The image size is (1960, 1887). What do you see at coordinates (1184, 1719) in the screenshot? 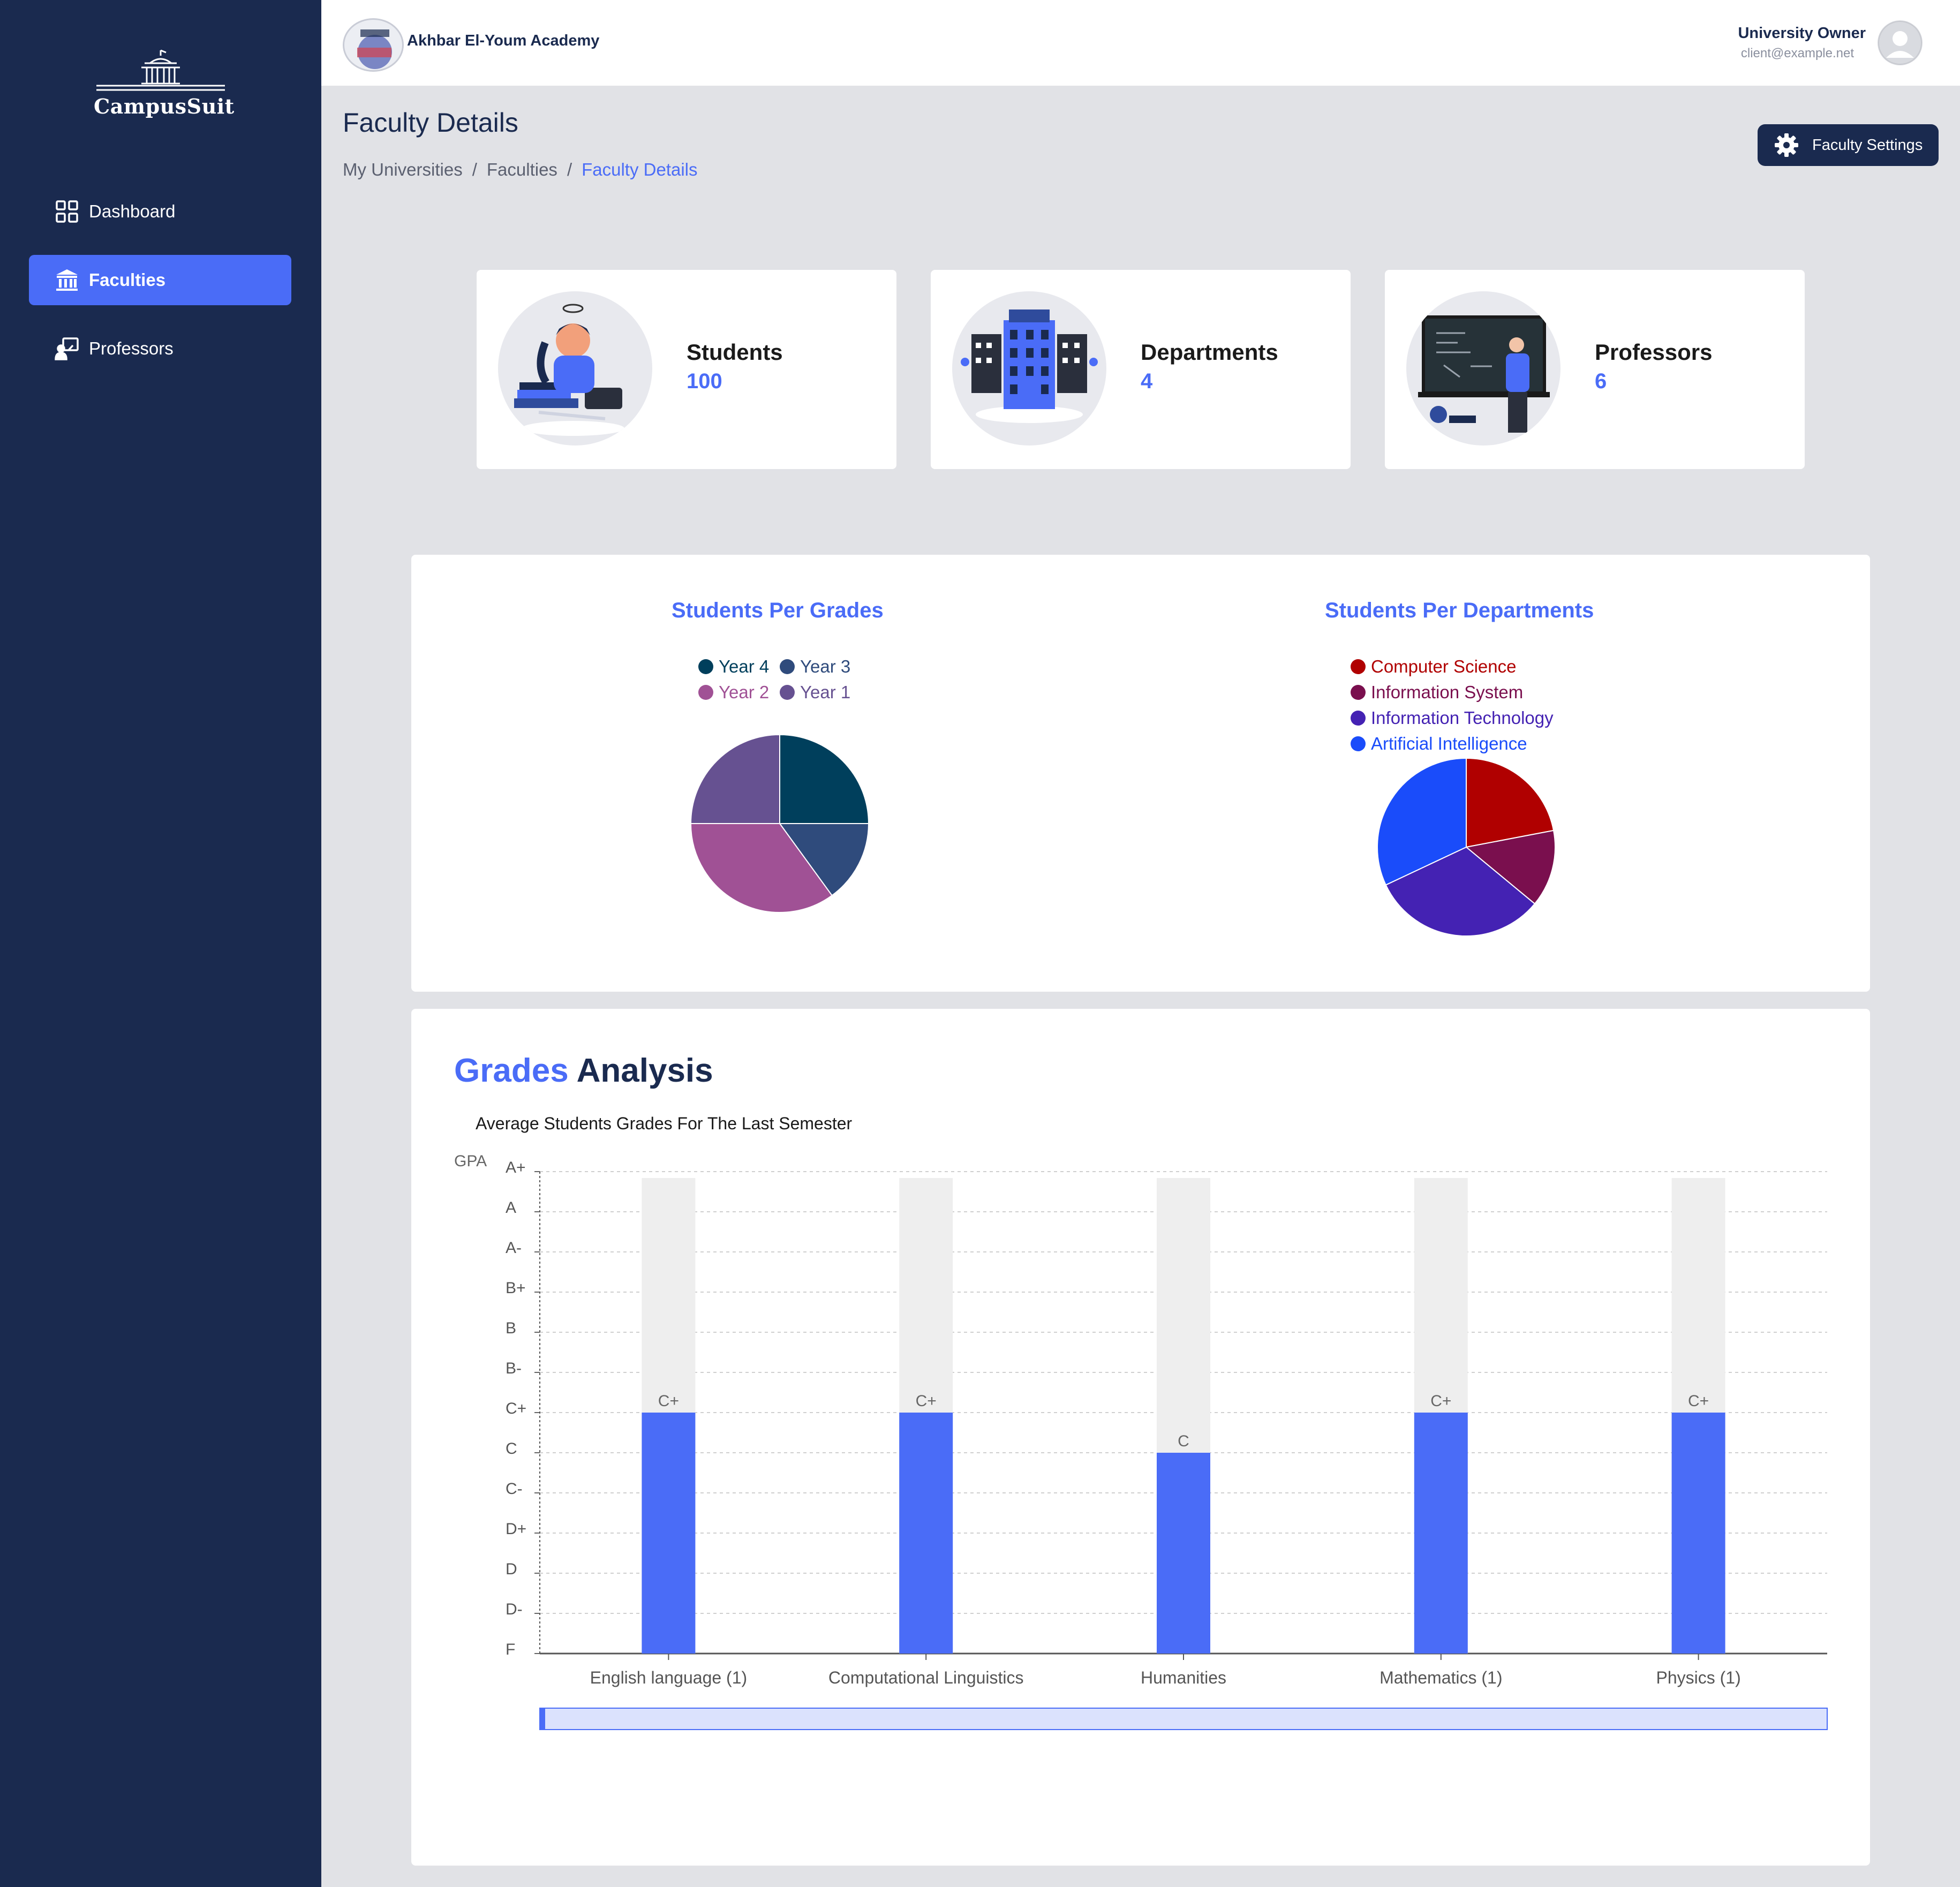
I see `chart-scrollbar` at bounding box center [1184, 1719].